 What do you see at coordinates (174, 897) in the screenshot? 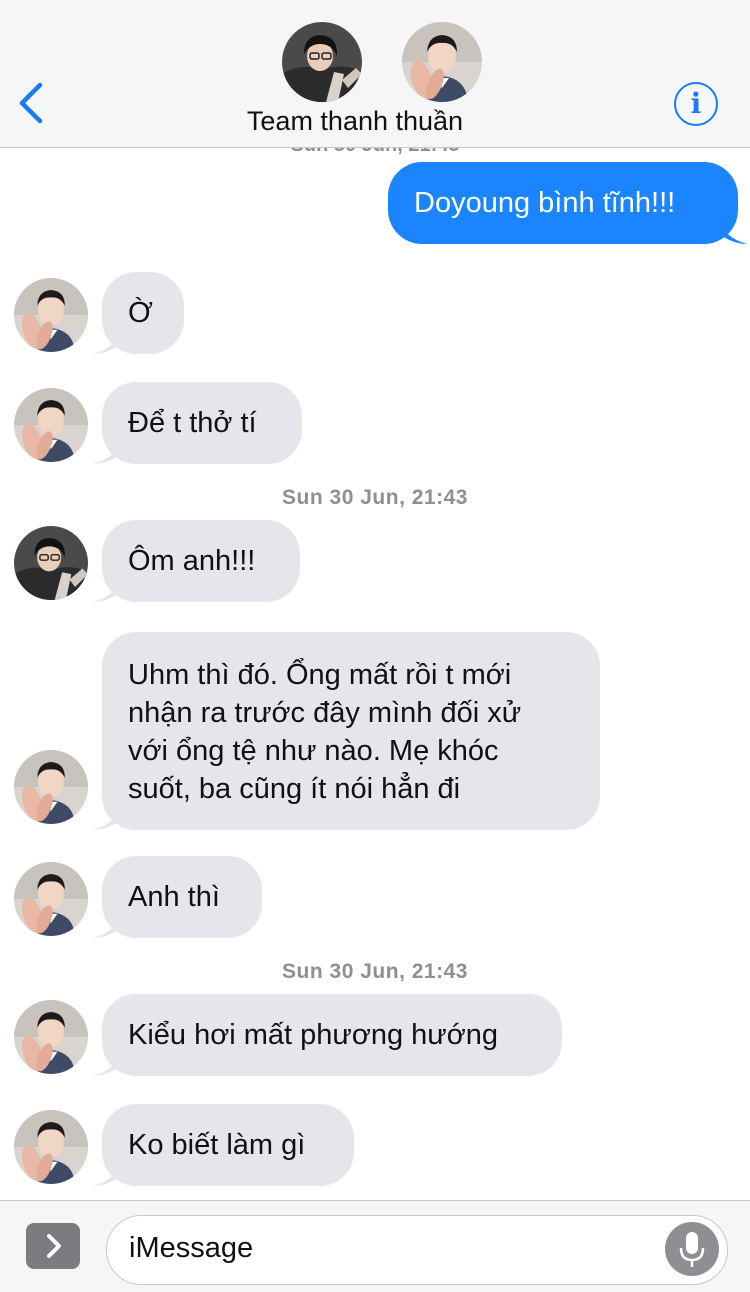
I see `message-text: Anh thì` at bounding box center [174, 897].